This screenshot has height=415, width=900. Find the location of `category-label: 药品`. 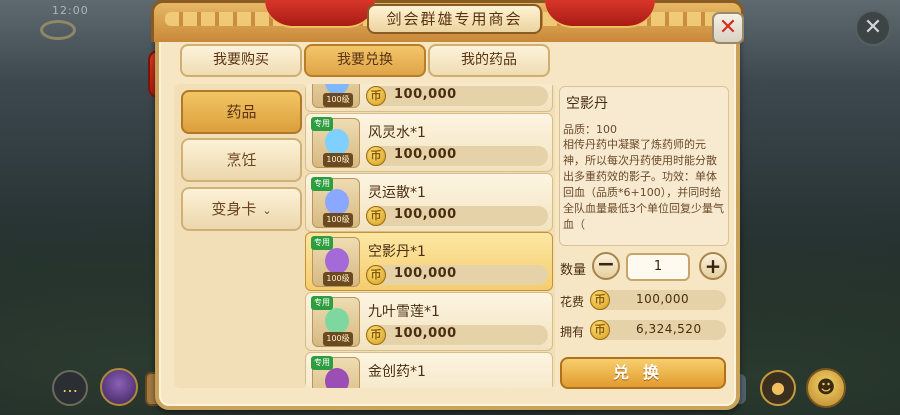

category-label: 药品 is located at coordinates (241, 112).